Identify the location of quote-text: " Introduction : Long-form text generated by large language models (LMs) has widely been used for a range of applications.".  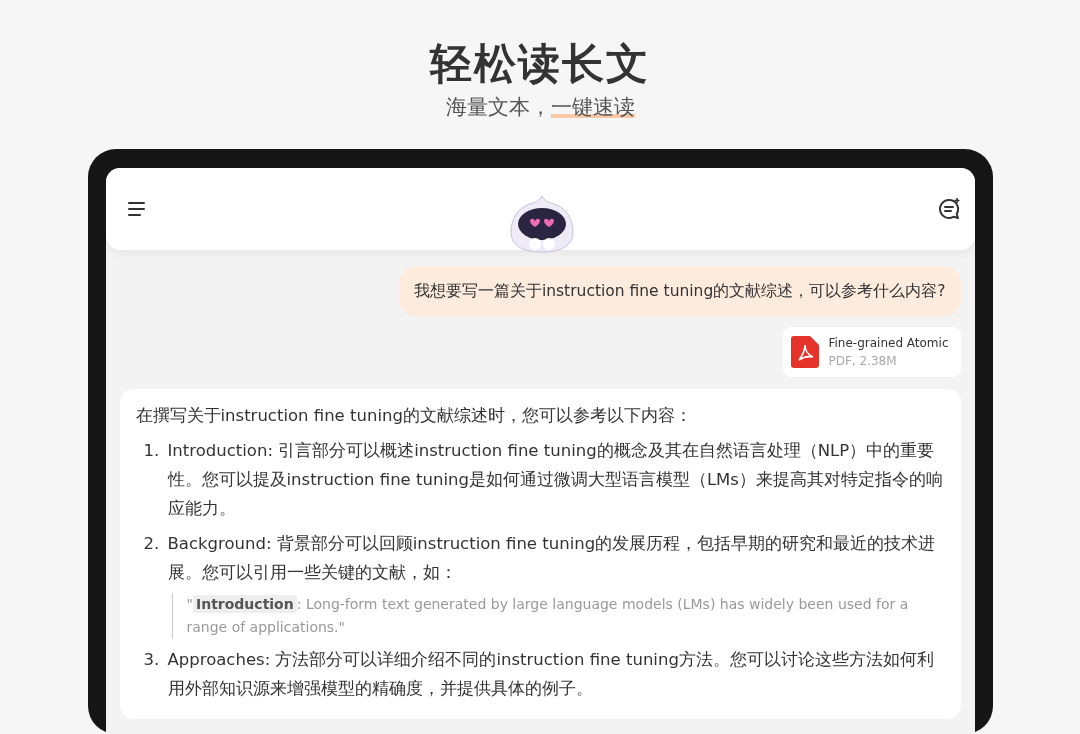
(558, 616).